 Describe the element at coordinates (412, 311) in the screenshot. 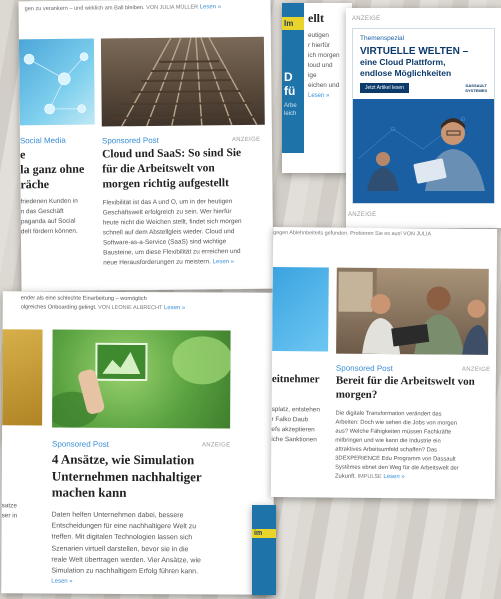

I see `team-meeting-image` at that location.